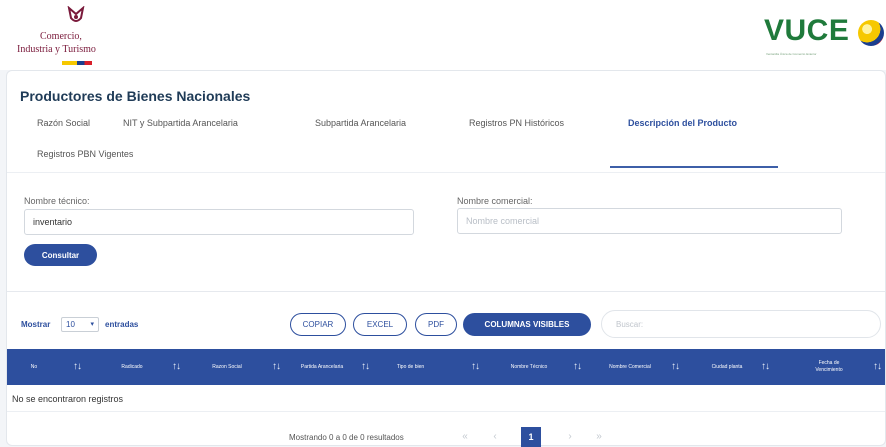  What do you see at coordinates (360, 123) in the screenshot?
I see `tab-subpartida-arancelaria: Subpartida Arancelaria` at bounding box center [360, 123].